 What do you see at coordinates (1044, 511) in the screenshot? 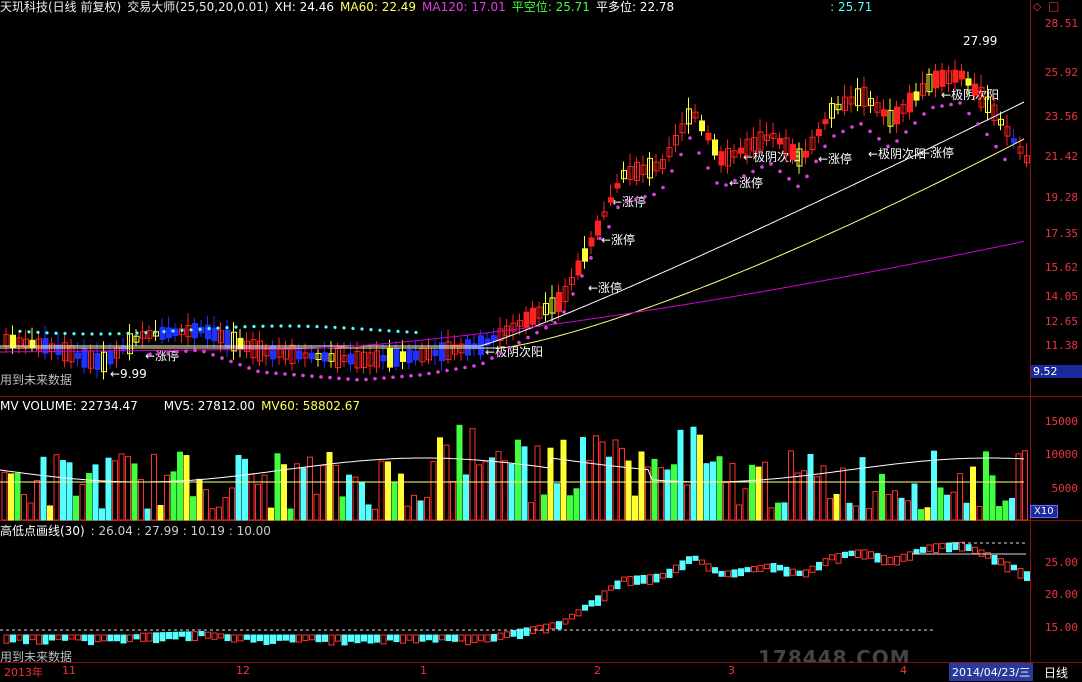
I see `volume-unit-badge: X10` at bounding box center [1044, 511].